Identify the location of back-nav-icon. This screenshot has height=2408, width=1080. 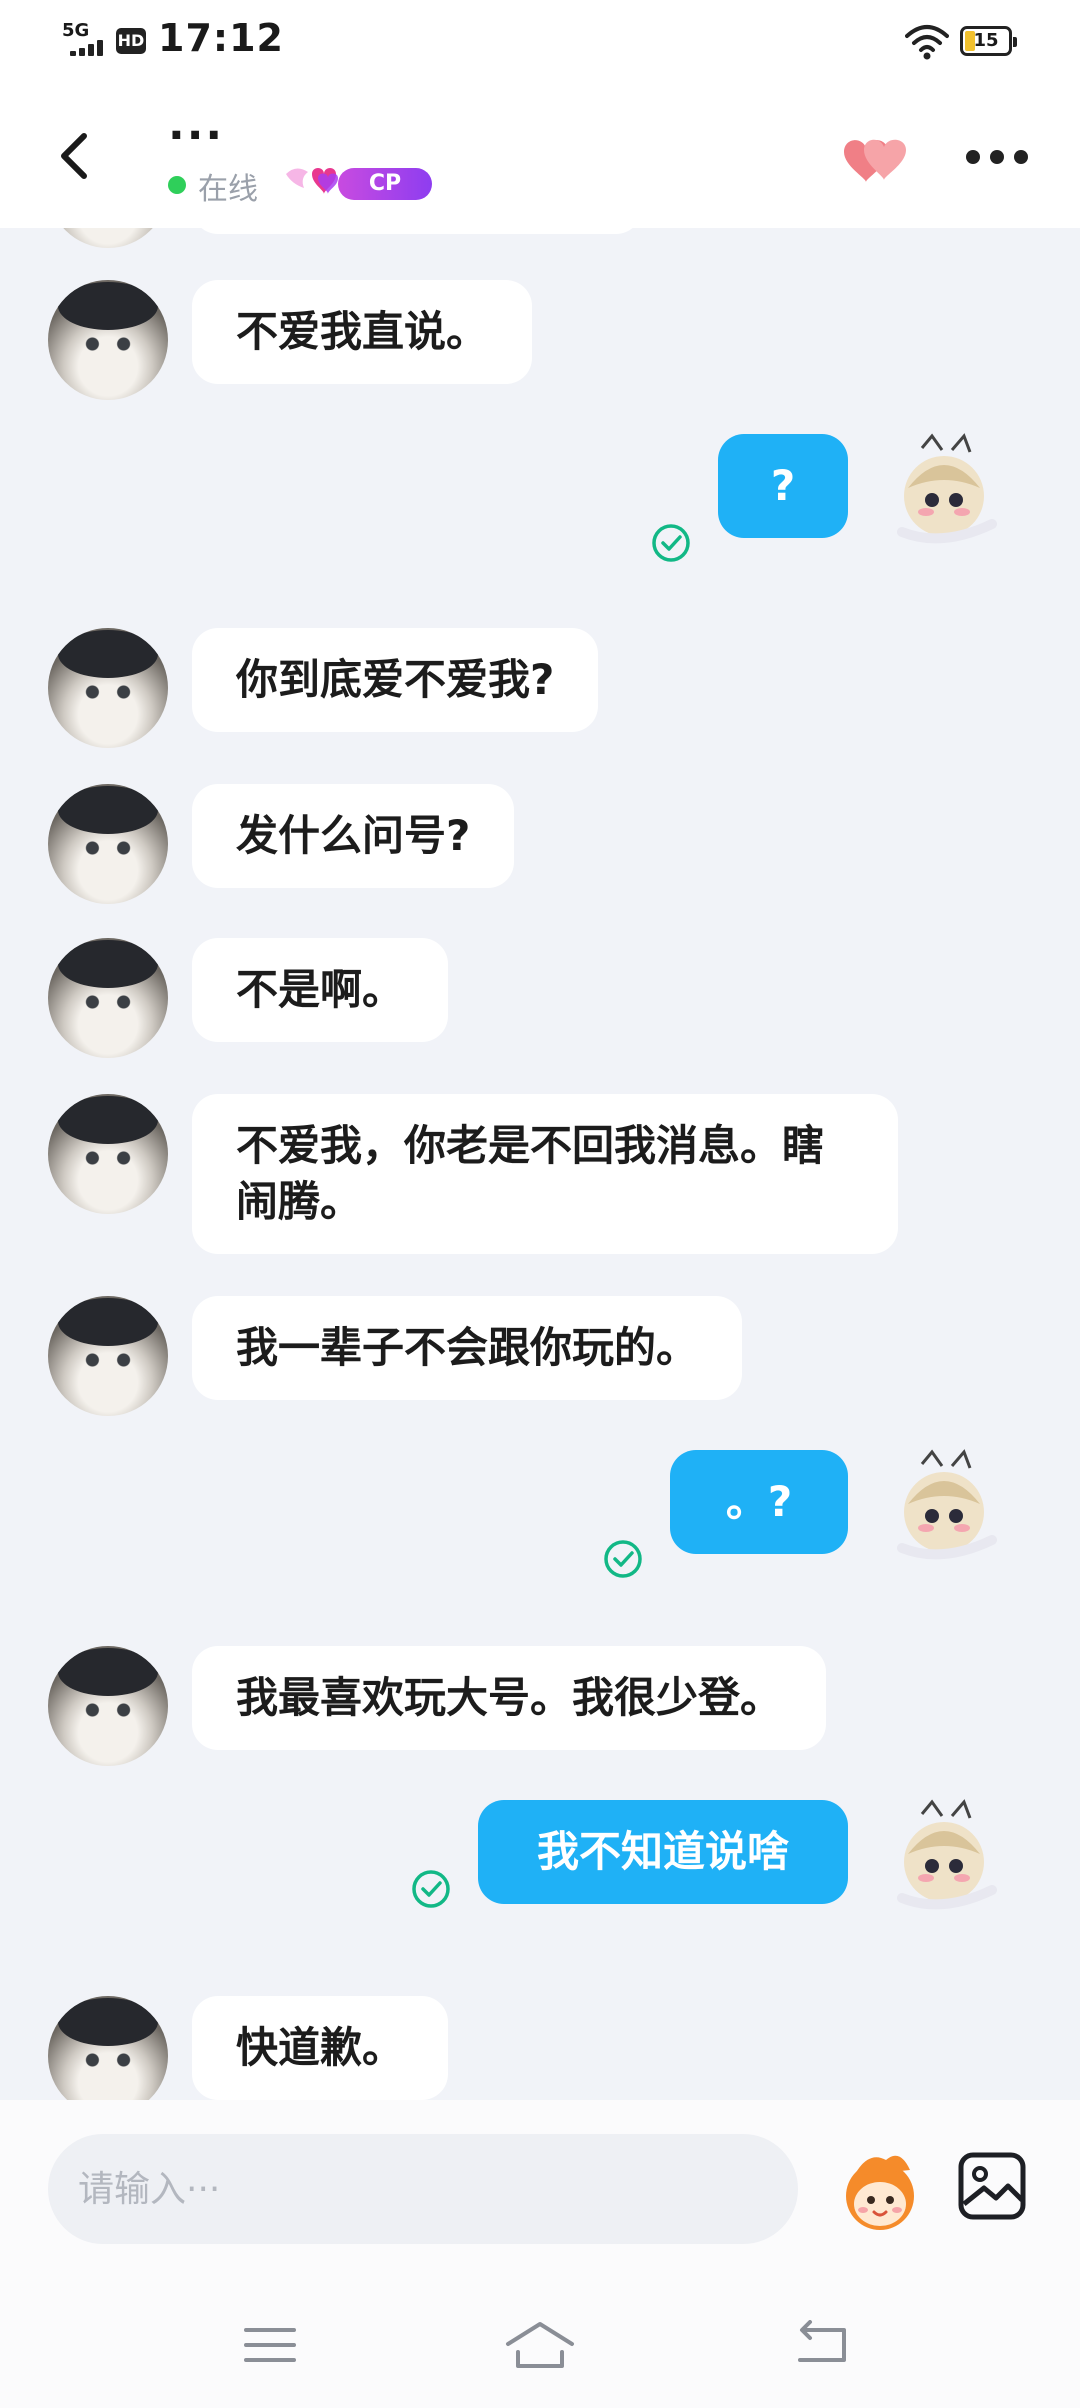
(821, 2344).